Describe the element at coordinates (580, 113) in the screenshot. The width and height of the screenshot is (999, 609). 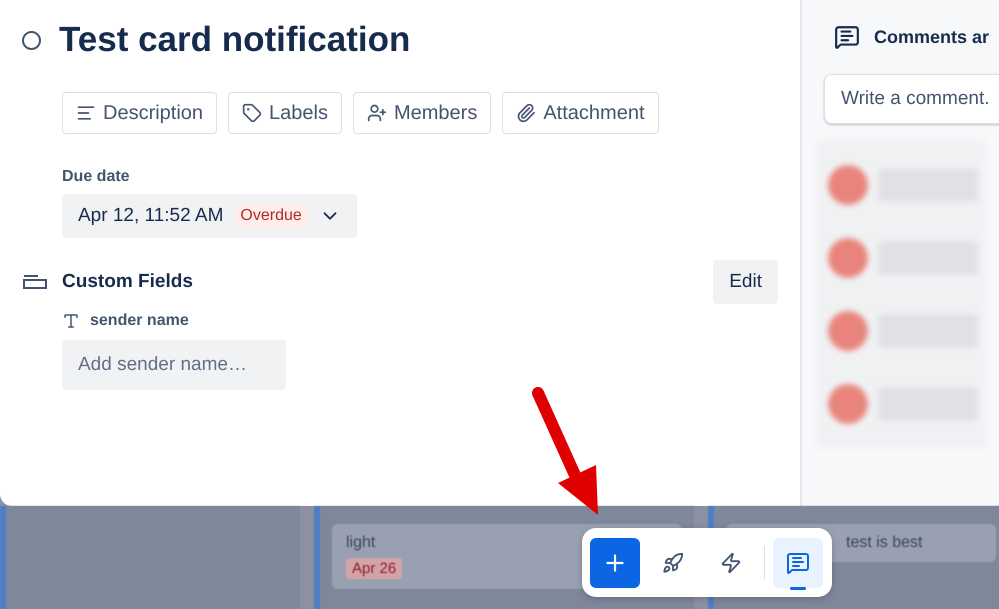
I see `card-action-button: Attachment` at that location.